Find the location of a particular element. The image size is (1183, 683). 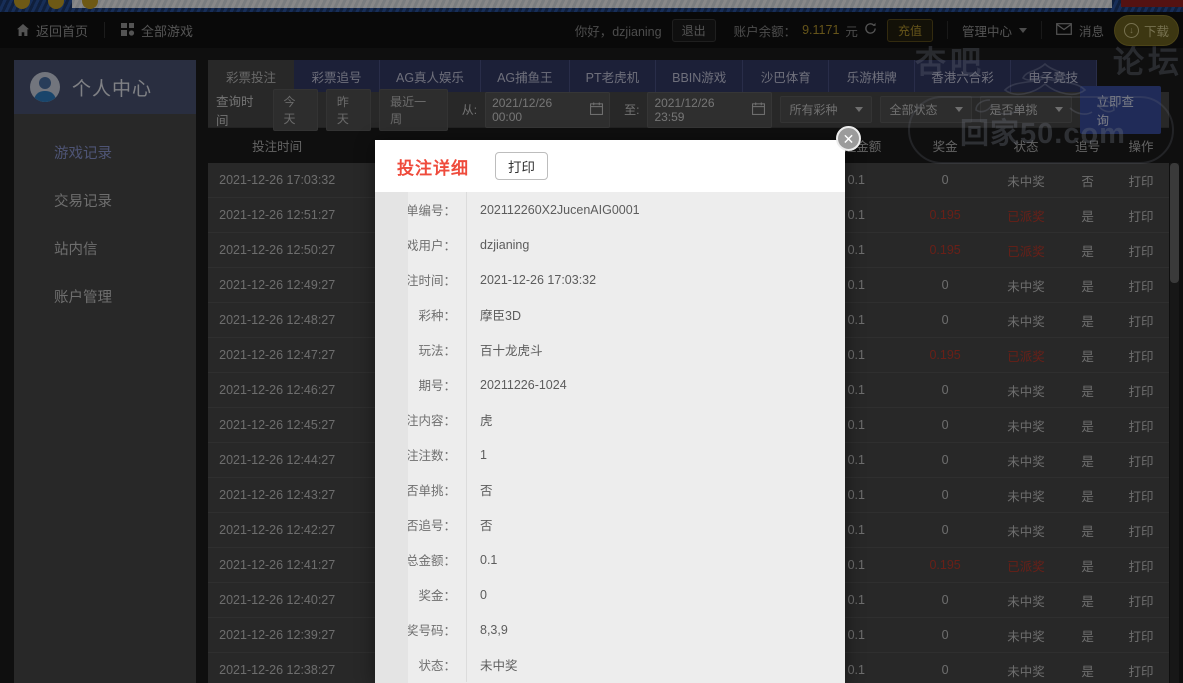

modal-field-label: 投注内容： is located at coordinates (421, 419).